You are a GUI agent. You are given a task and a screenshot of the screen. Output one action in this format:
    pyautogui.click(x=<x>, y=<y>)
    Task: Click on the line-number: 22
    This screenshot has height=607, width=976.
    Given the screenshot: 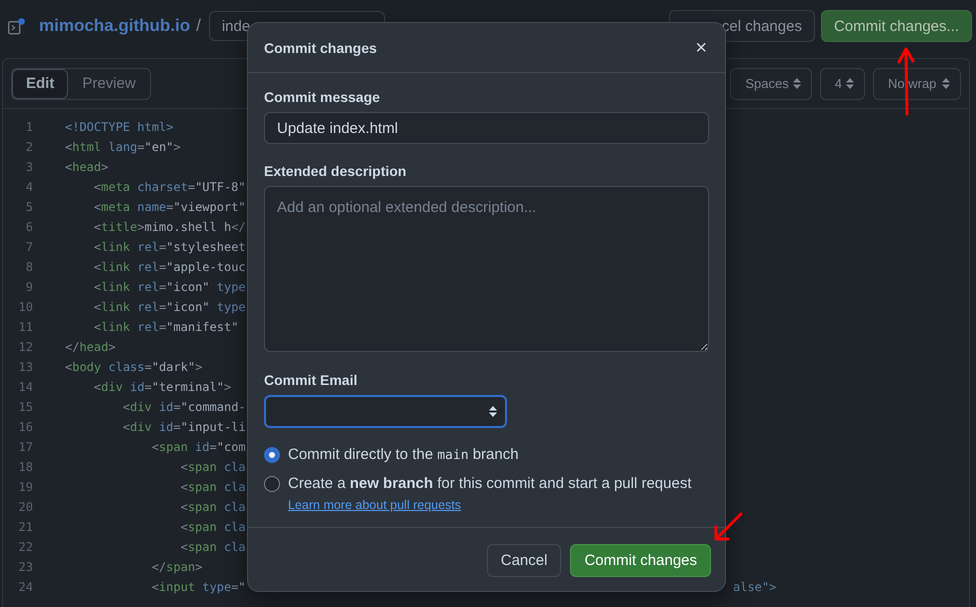 What is the action you would take?
    pyautogui.click(x=25, y=547)
    